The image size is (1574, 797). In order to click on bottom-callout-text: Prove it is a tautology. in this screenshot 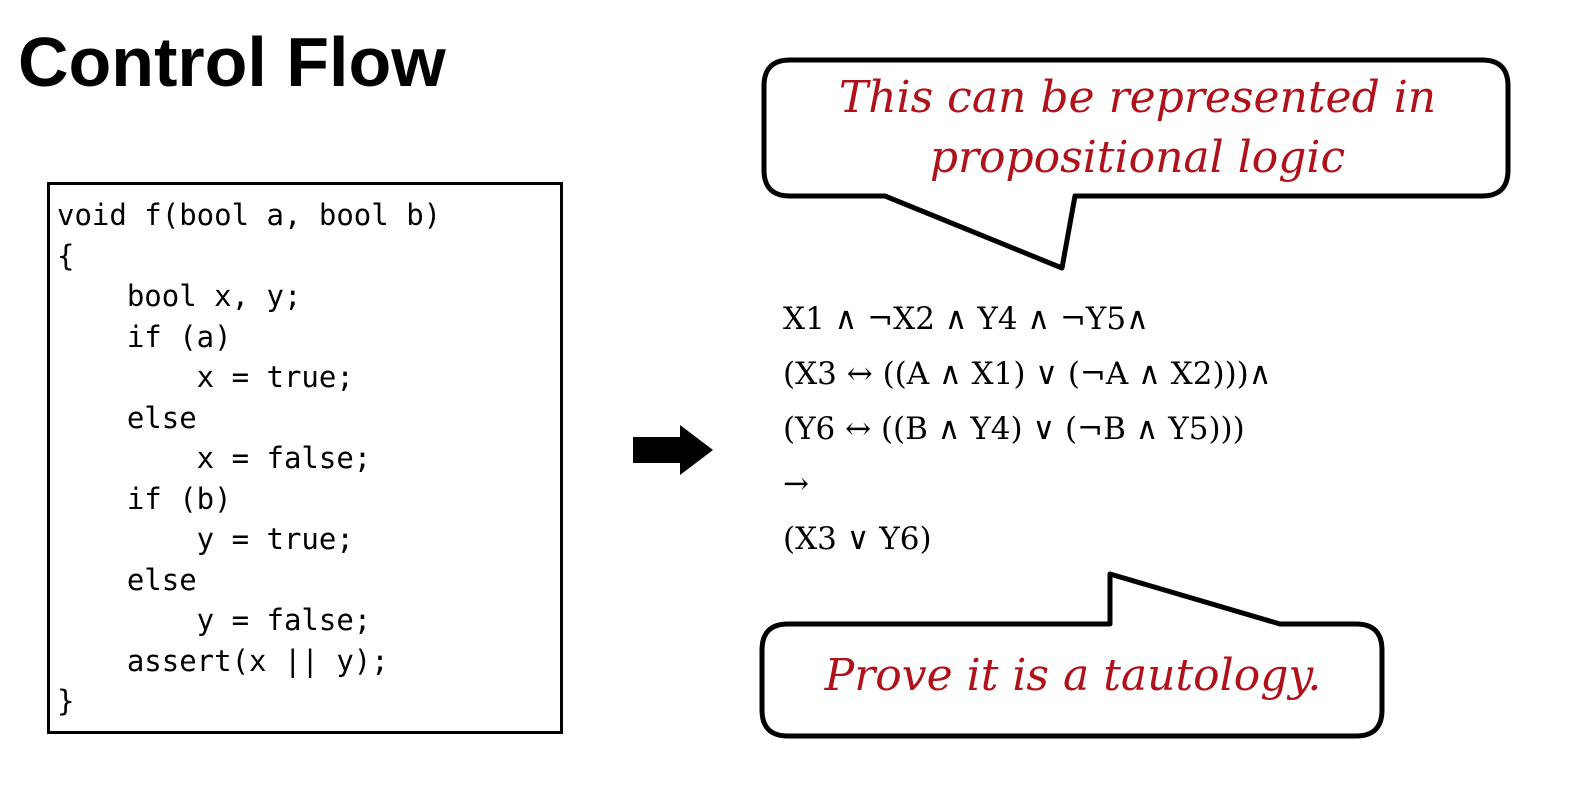, I will do `click(1073, 675)`.